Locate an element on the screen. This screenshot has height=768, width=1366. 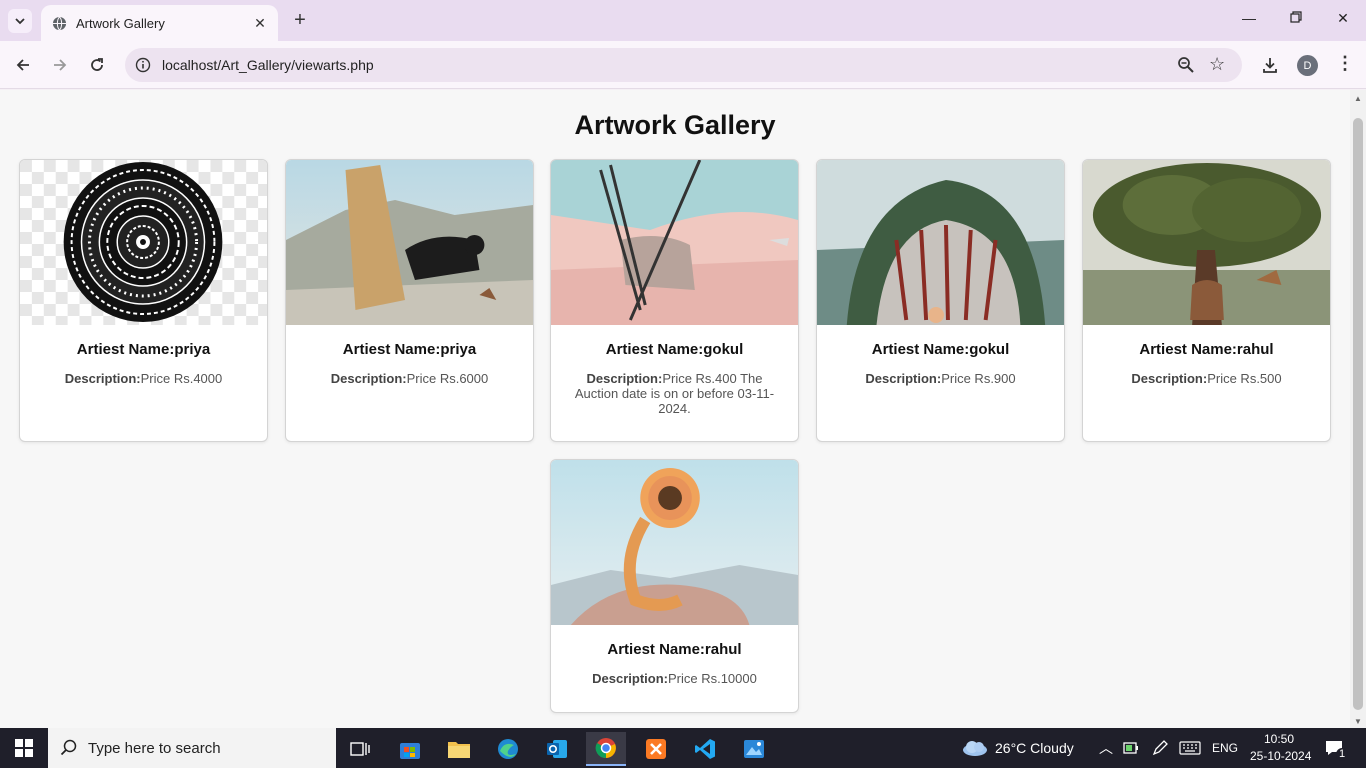
search-icon is located at coordinates (68, 747).